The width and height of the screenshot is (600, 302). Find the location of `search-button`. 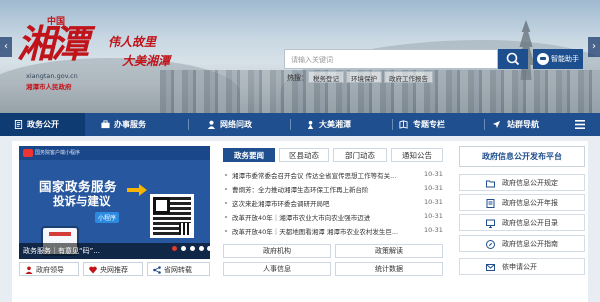

search-button is located at coordinates (513, 59).